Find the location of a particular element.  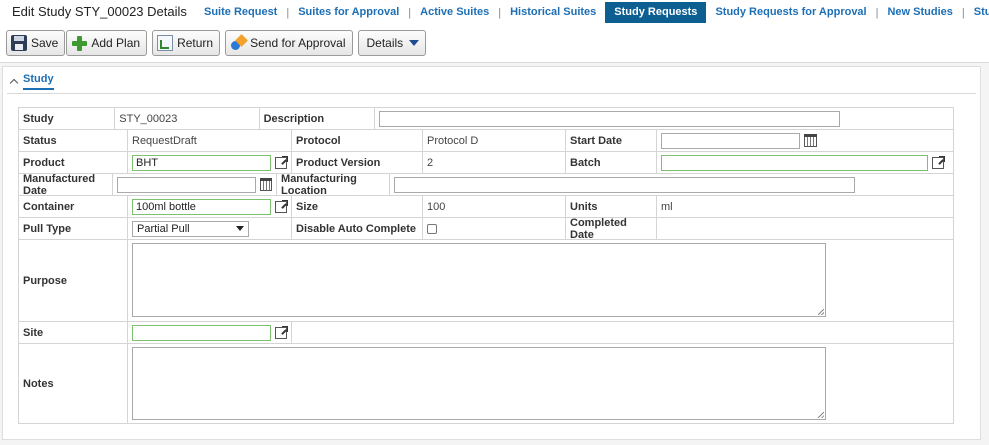

send-for-approval-label: Send for Approval is located at coordinates (298, 43).